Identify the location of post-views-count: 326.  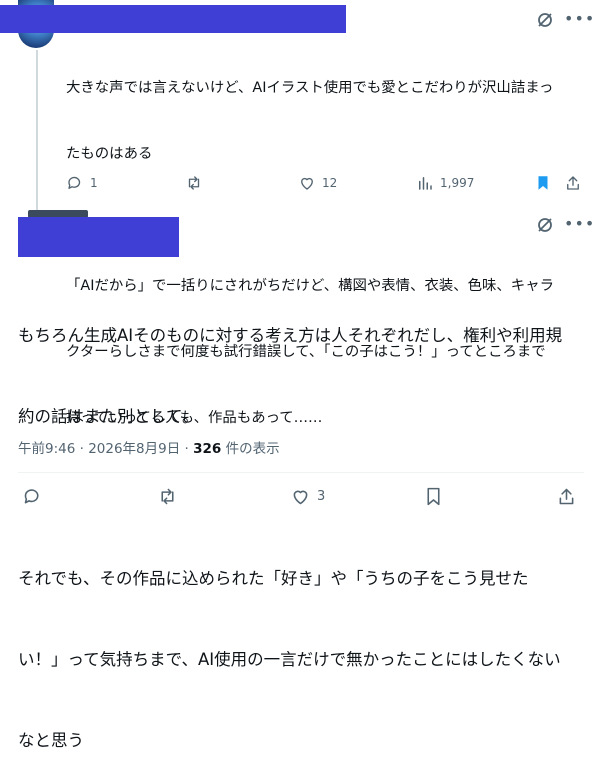
(207, 449).